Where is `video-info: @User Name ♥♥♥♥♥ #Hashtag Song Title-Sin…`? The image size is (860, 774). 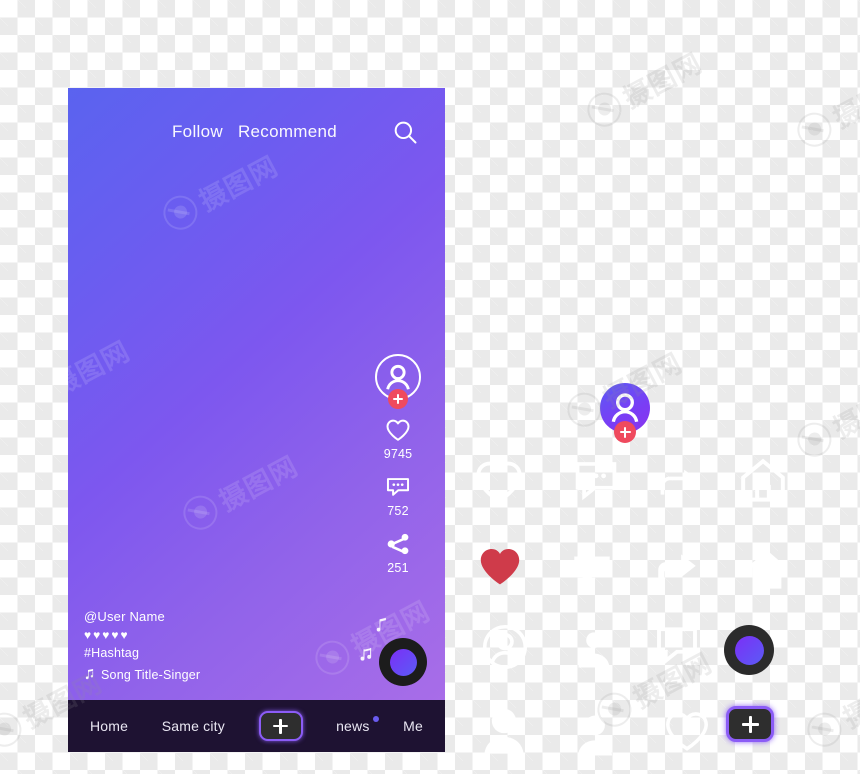 video-info: @User Name ♥♥♥♥♥ #Hashtag Song Title-Sin… is located at coordinates (209, 645).